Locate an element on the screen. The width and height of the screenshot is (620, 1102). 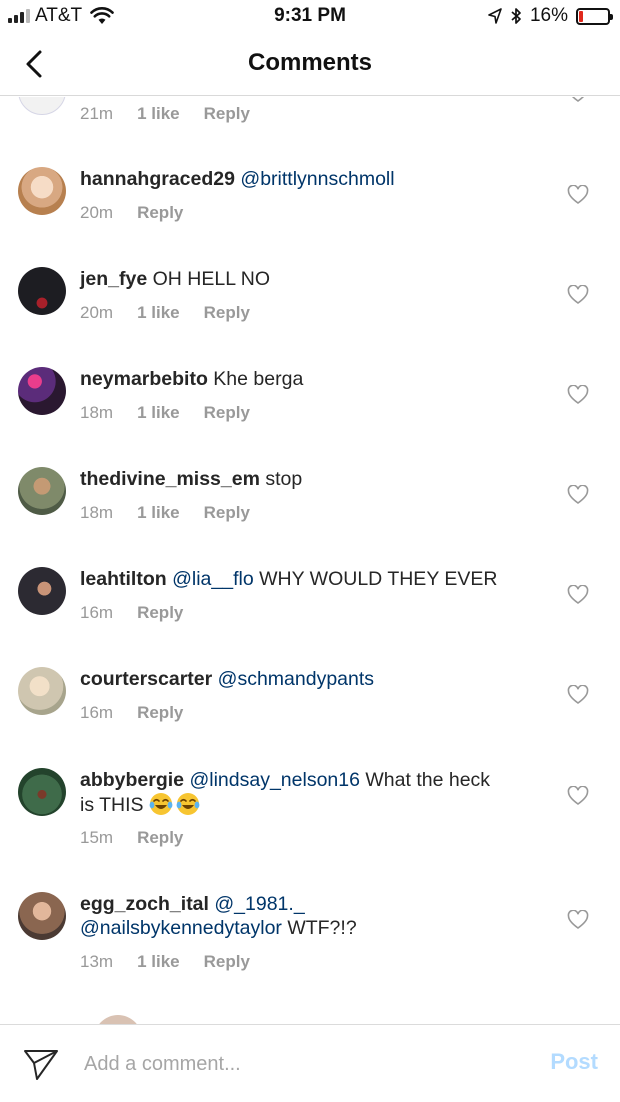
comment-username: thedivine_miss_em is located at coordinates (170, 479).